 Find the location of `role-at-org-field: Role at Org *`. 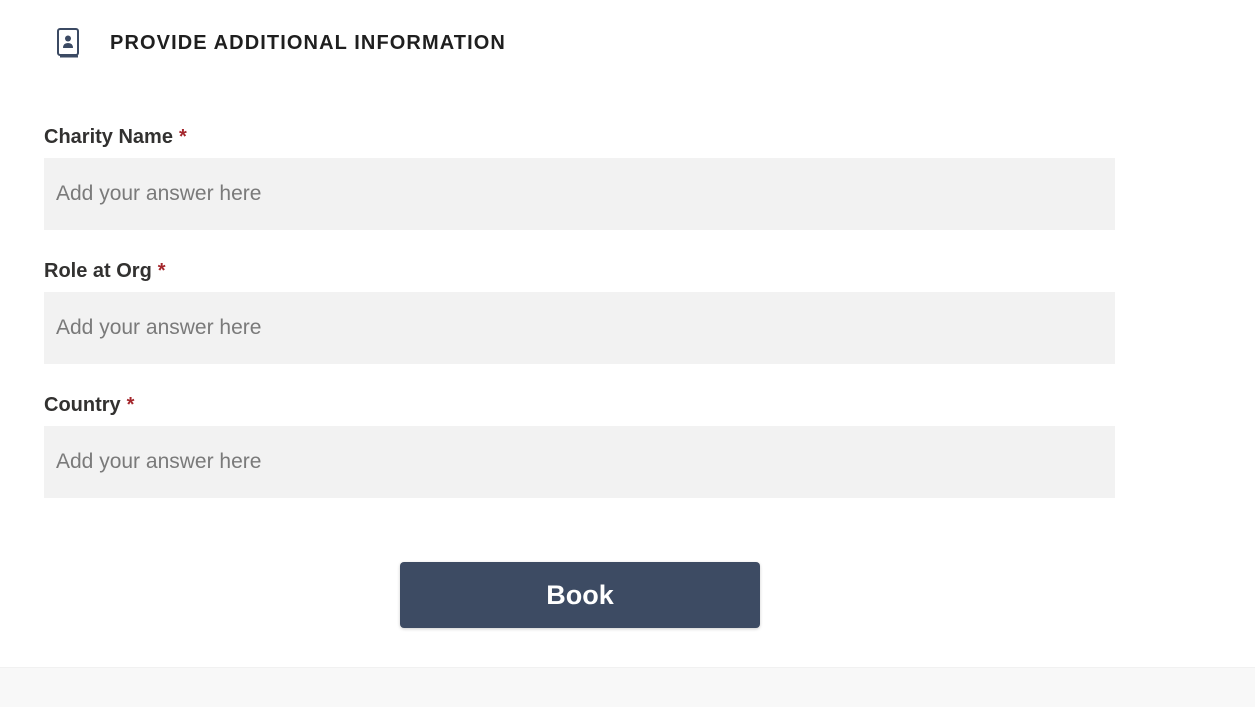

role-at-org-field: Role at Org * is located at coordinates (579, 311).